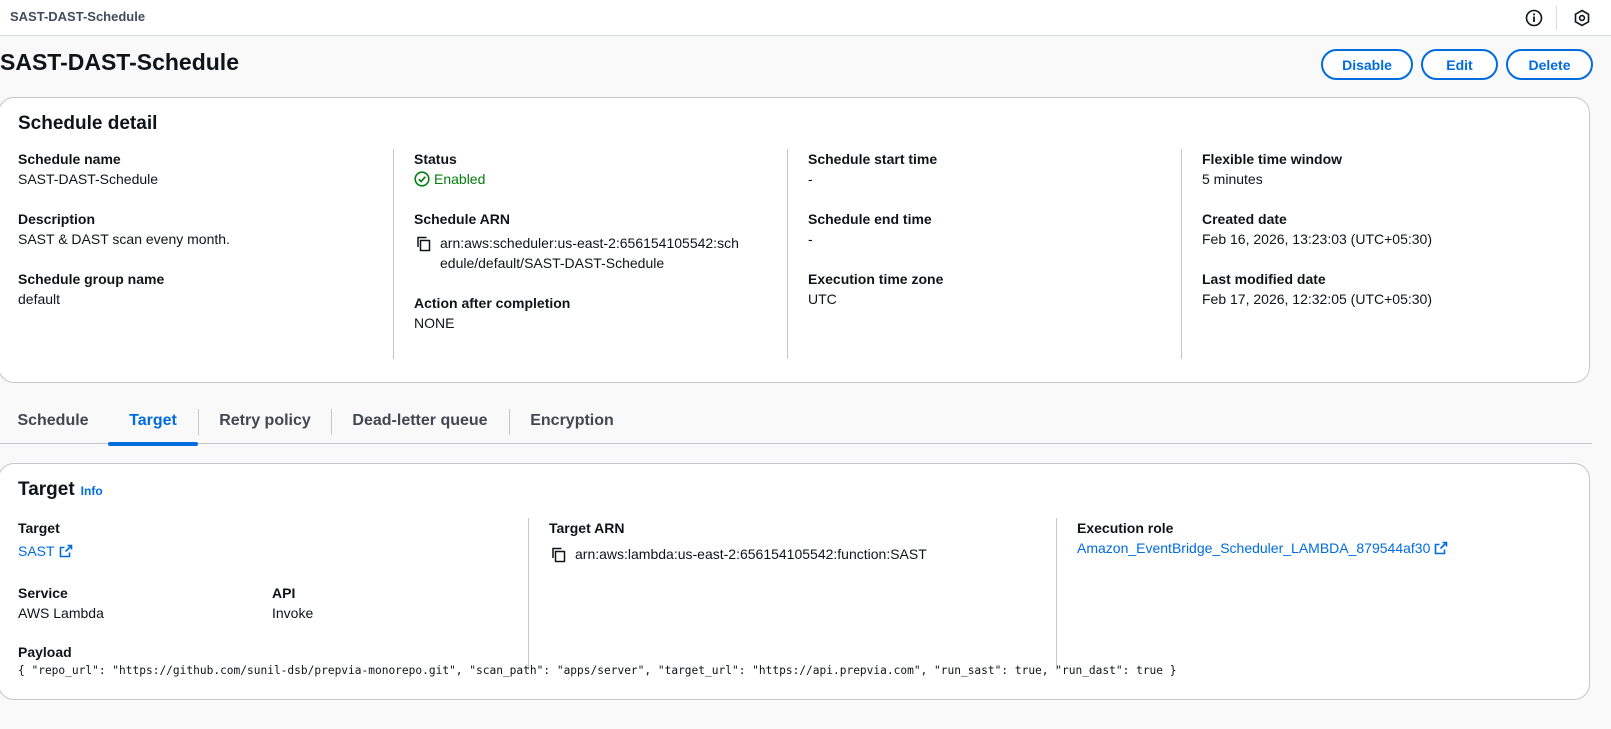 The height and width of the screenshot is (729, 1611). What do you see at coordinates (1549, 64) in the screenshot?
I see `delete-button: Delete` at bounding box center [1549, 64].